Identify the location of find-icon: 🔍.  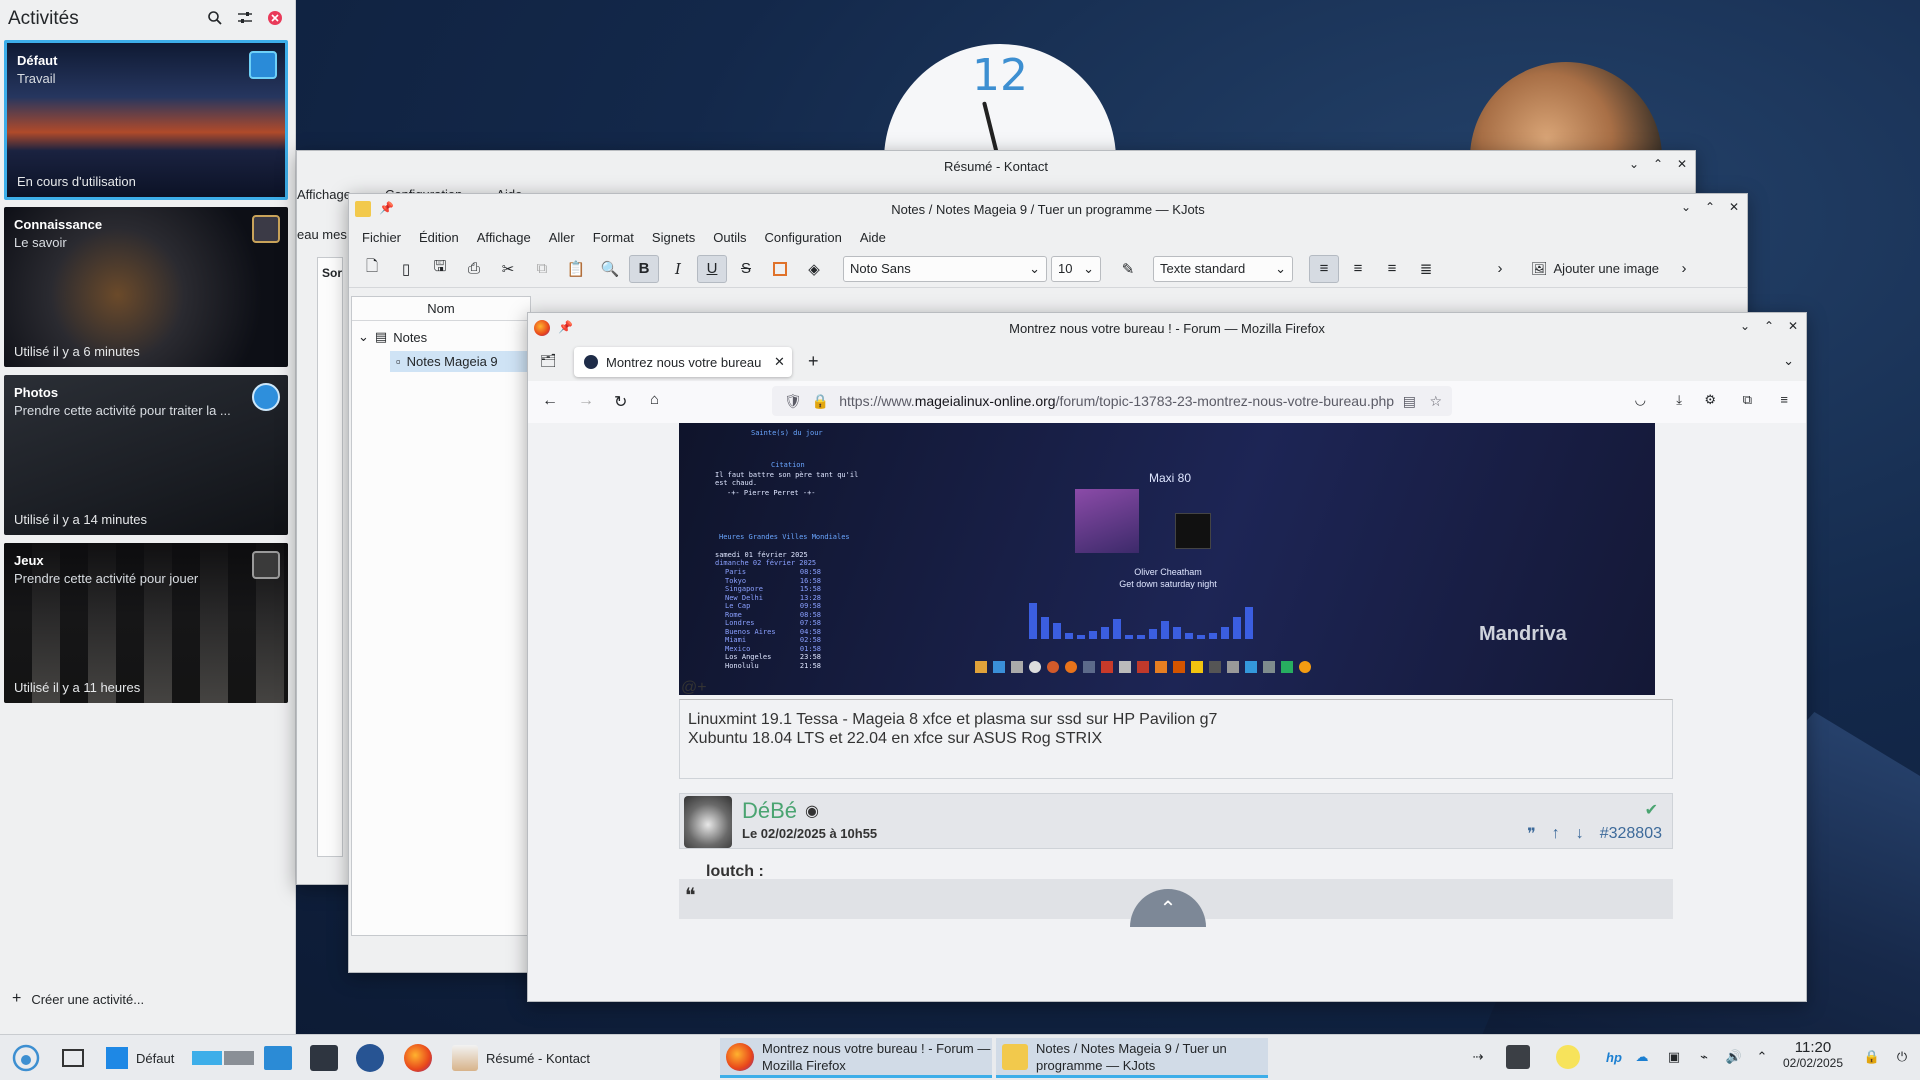
(610, 269).